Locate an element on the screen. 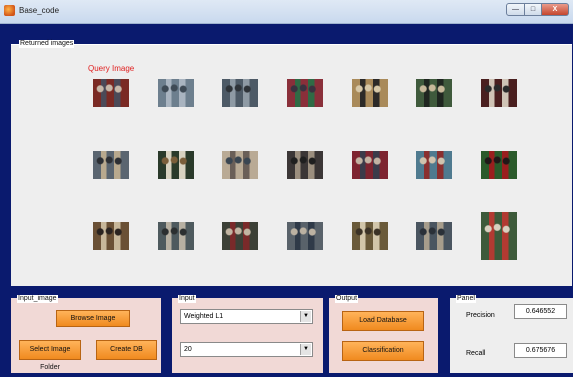 This screenshot has height=377, width=573. title-bar: Base_code — □ X is located at coordinates (286, 12).